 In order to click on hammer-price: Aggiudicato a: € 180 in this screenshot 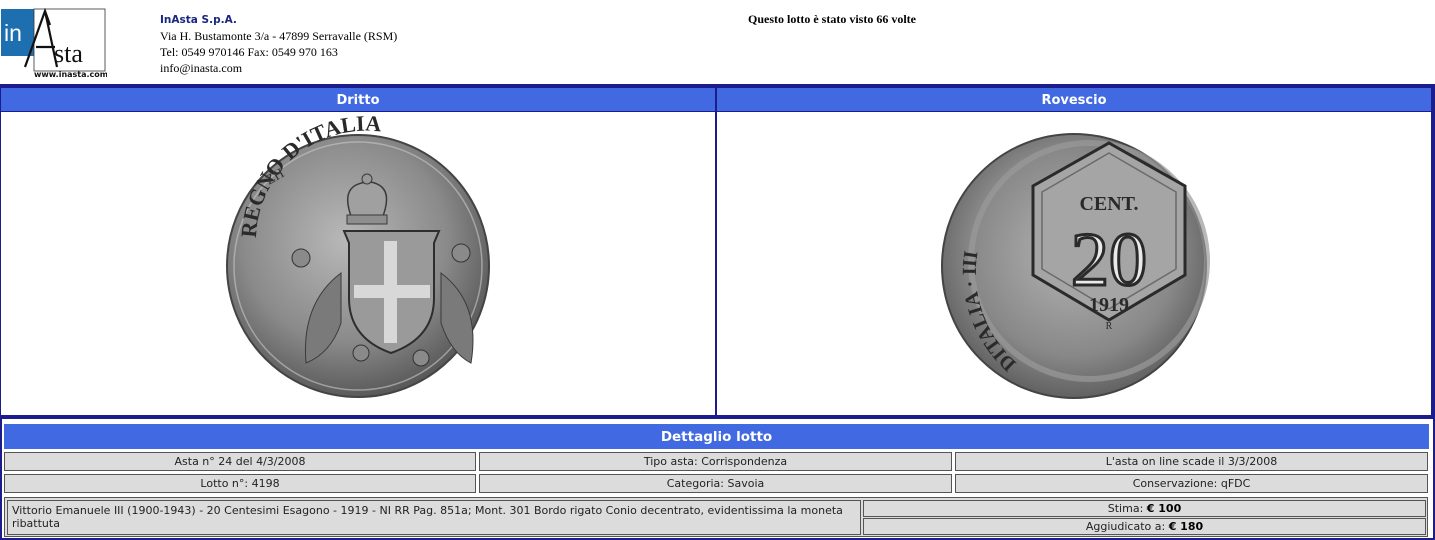, I will do `click(1144, 526)`.